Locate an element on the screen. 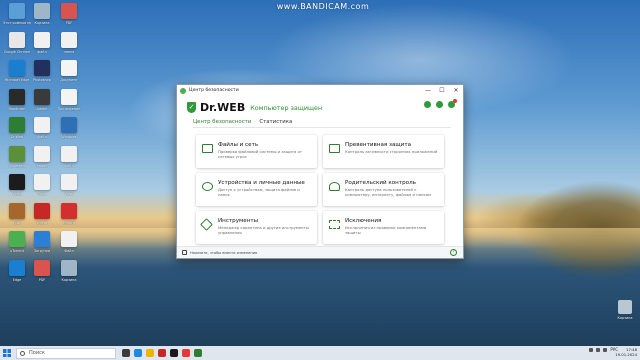 This screenshot has width=640, height=360. desktop-icon: файл is located at coordinates (42, 42).